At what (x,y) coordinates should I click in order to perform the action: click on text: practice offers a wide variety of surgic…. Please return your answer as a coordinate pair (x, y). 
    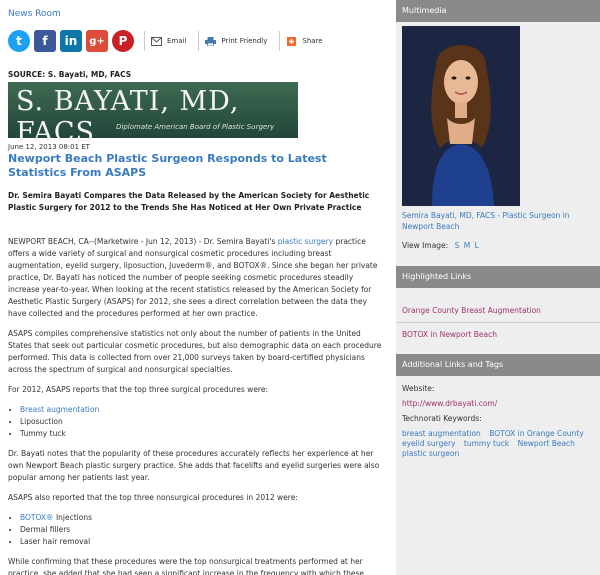
    Looking at the image, I should click on (193, 277).